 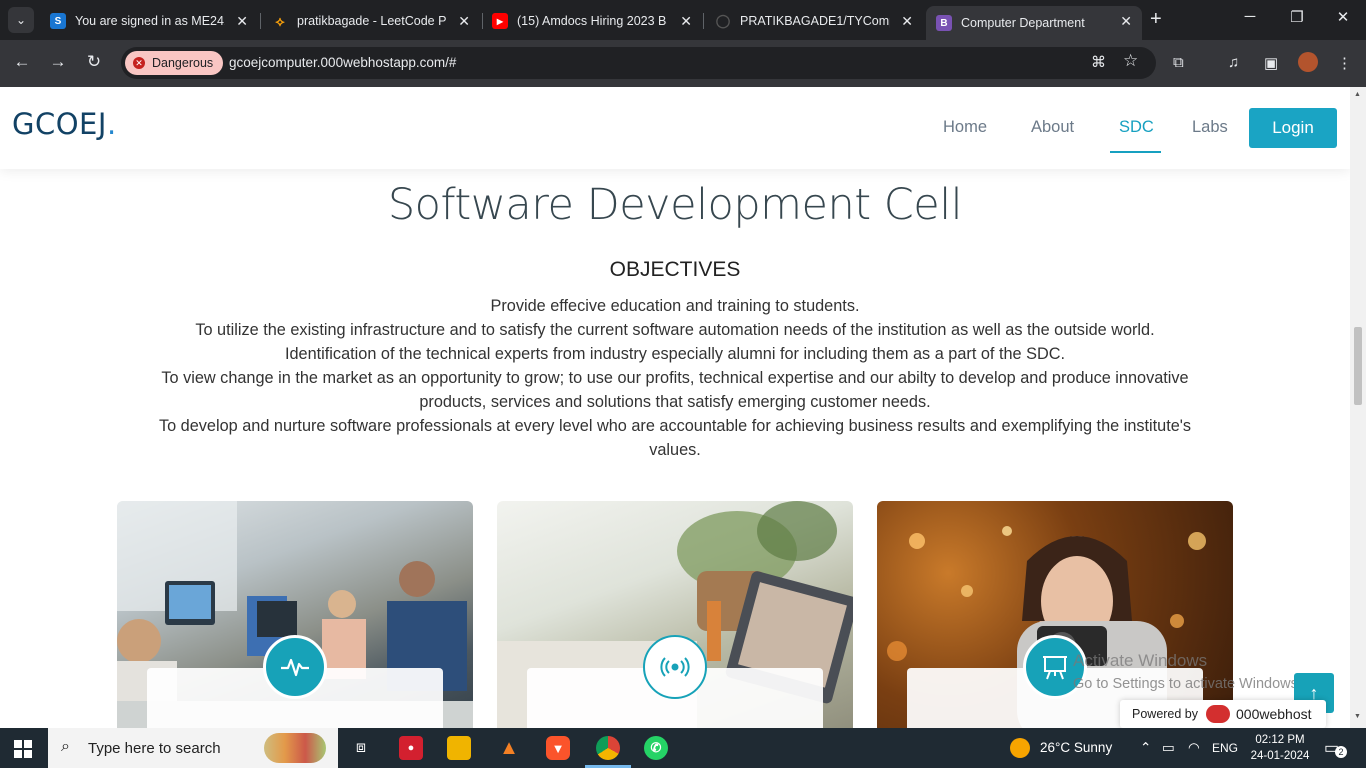 What do you see at coordinates (1280, 748) in the screenshot?
I see `system-clock: 02:12 PM 24-01-2024` at bounding box center [1280, 748].